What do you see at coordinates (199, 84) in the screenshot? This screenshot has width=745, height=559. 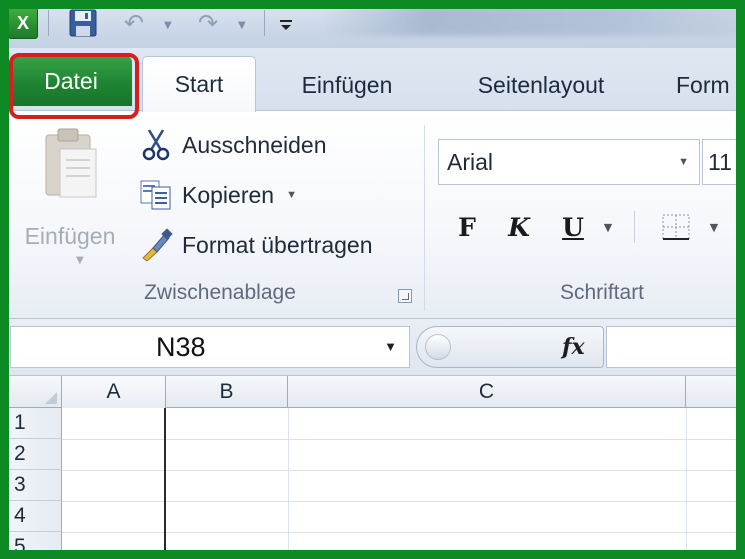 I see `tab-home: Start` at bounding box center [199, 84].